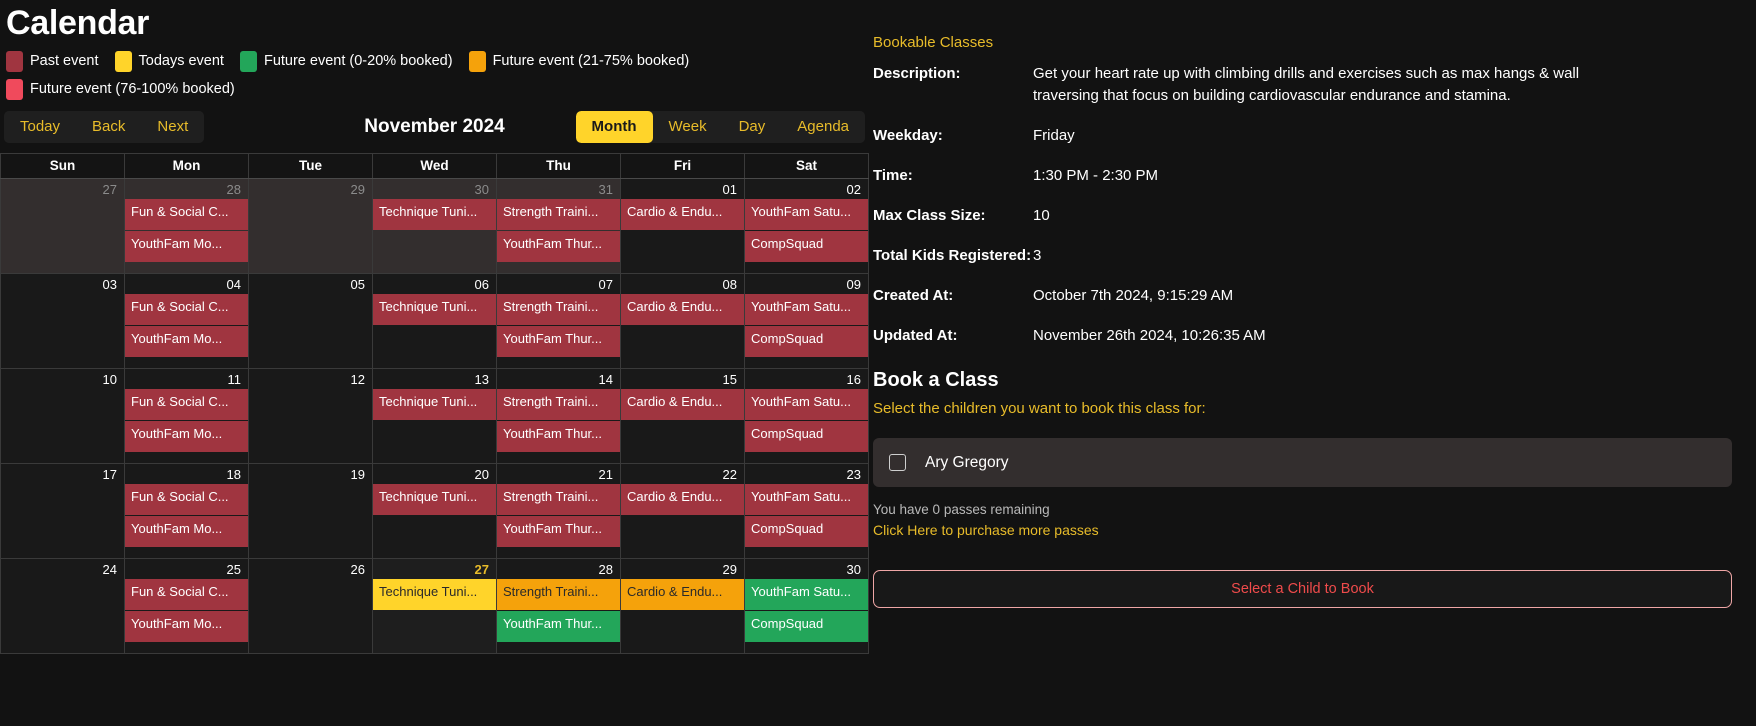 The image size is (1756, 726). I want to click on legend-label: Todays event, so click(181, 61).